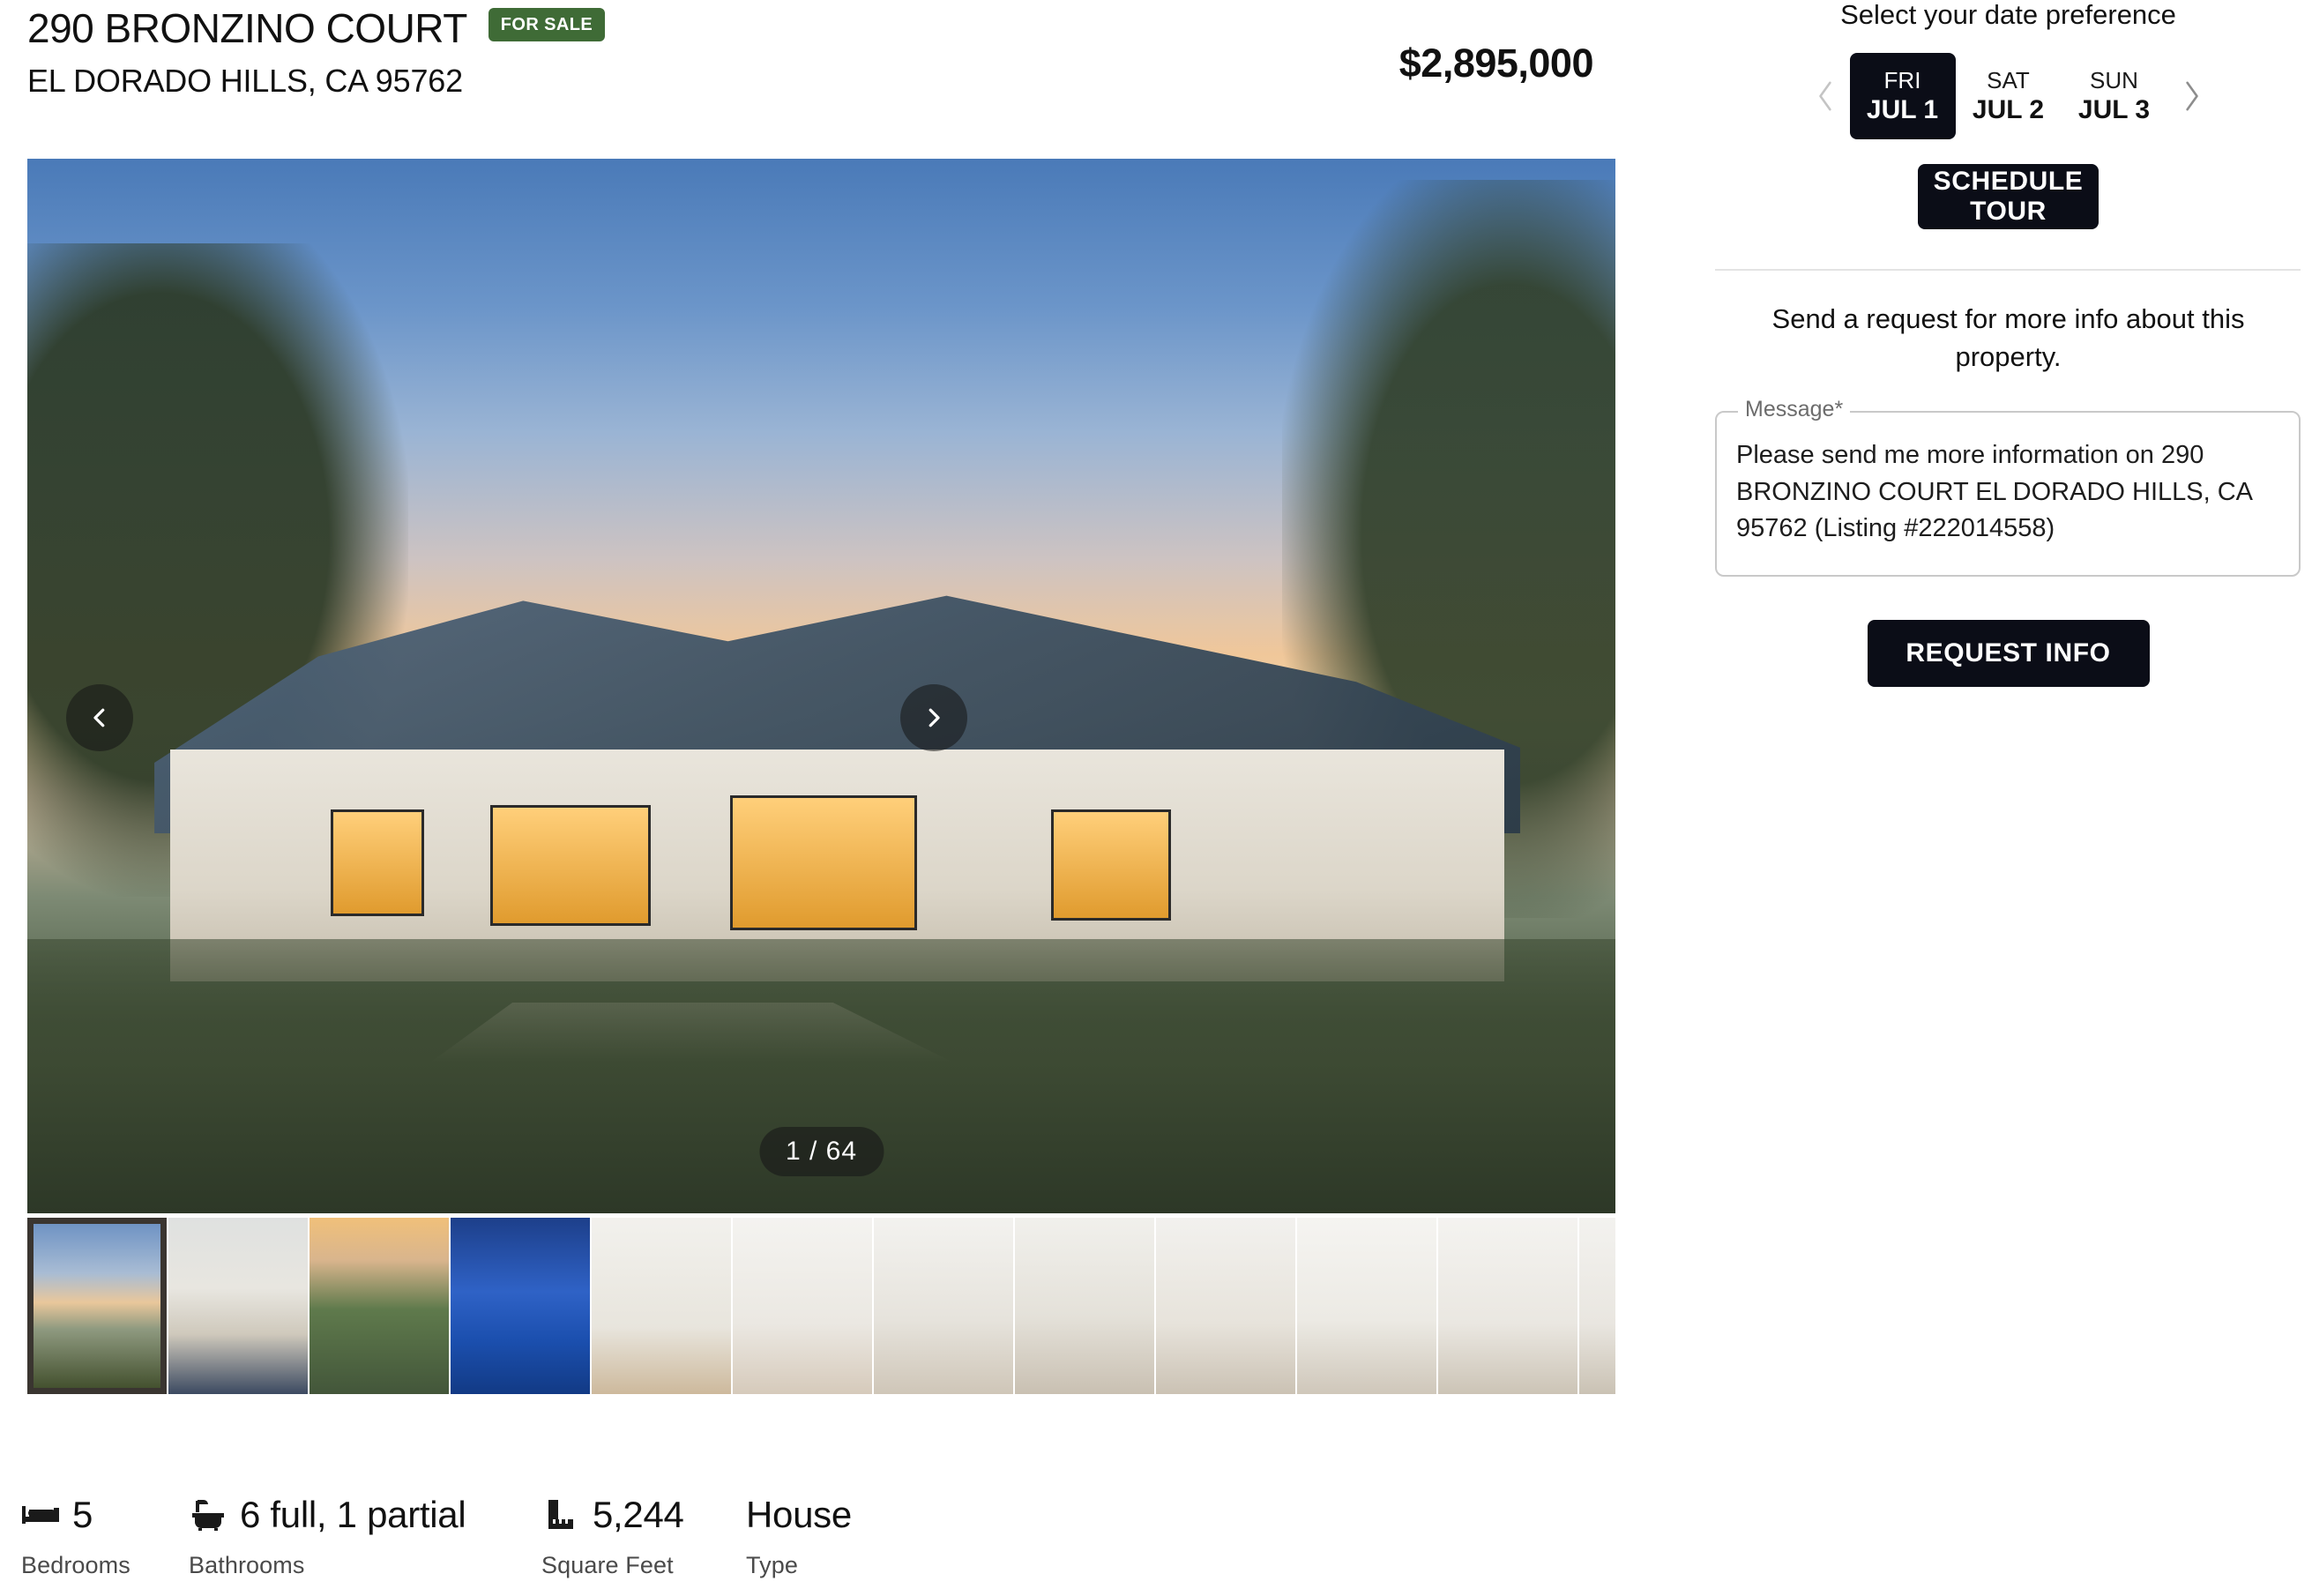 This screenshot has height=1596, width=2312. I want to click on date-dow: SUN, so click(2114, 79).